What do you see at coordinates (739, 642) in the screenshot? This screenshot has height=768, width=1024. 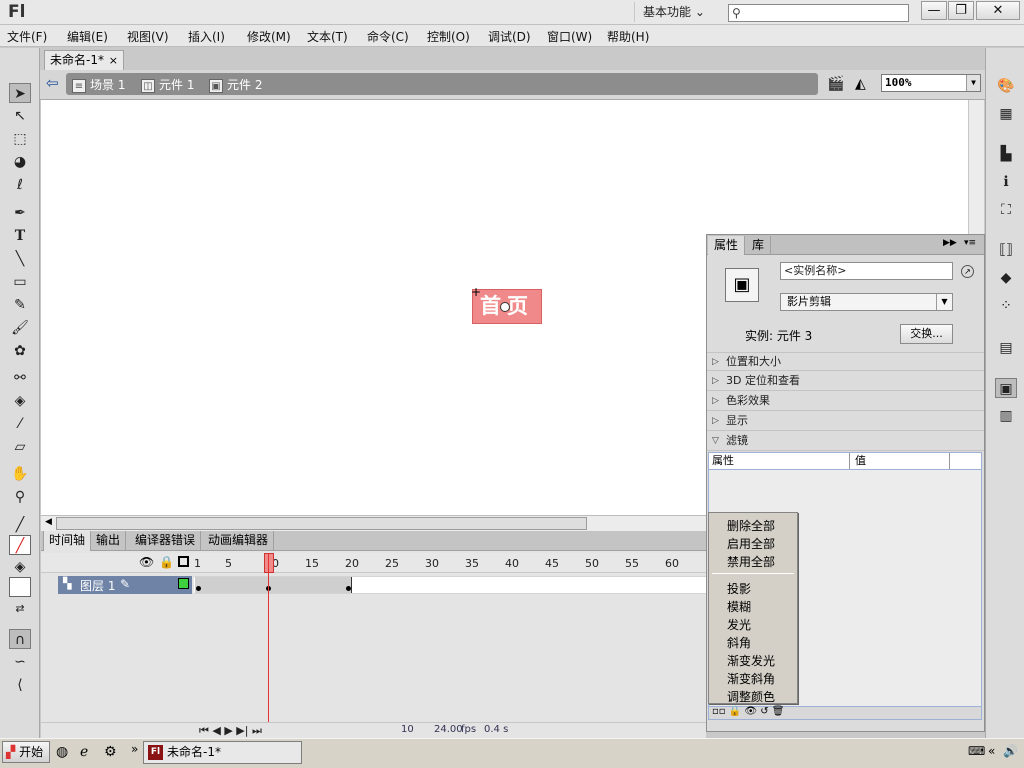 I see `menu-item-bevel: 斜角` at bounding box center [739, 642].